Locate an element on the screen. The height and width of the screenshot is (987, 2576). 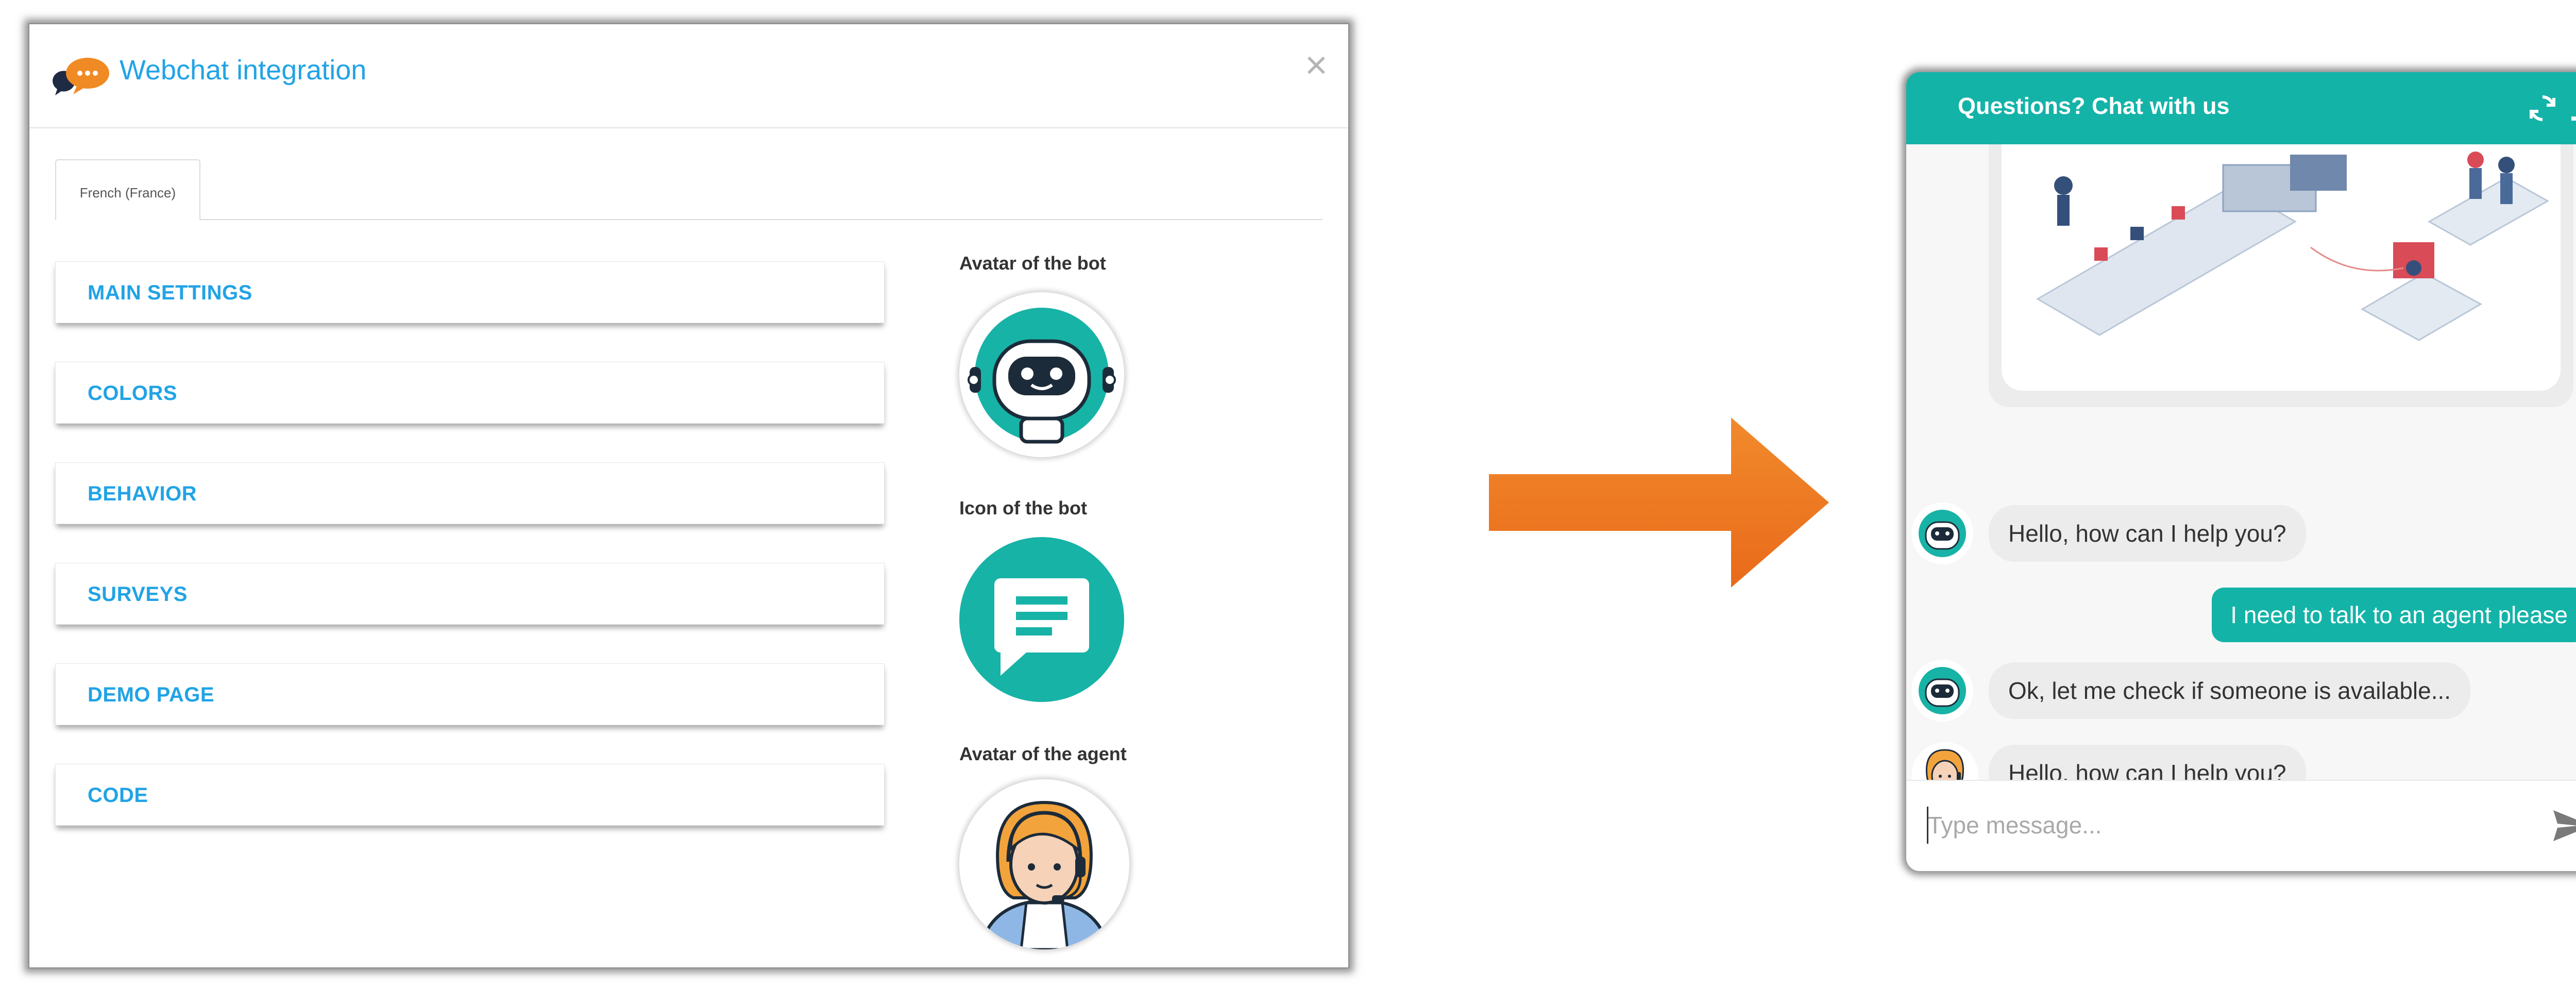
tab-french-france: French (France) is located at coordinates (127, 189).